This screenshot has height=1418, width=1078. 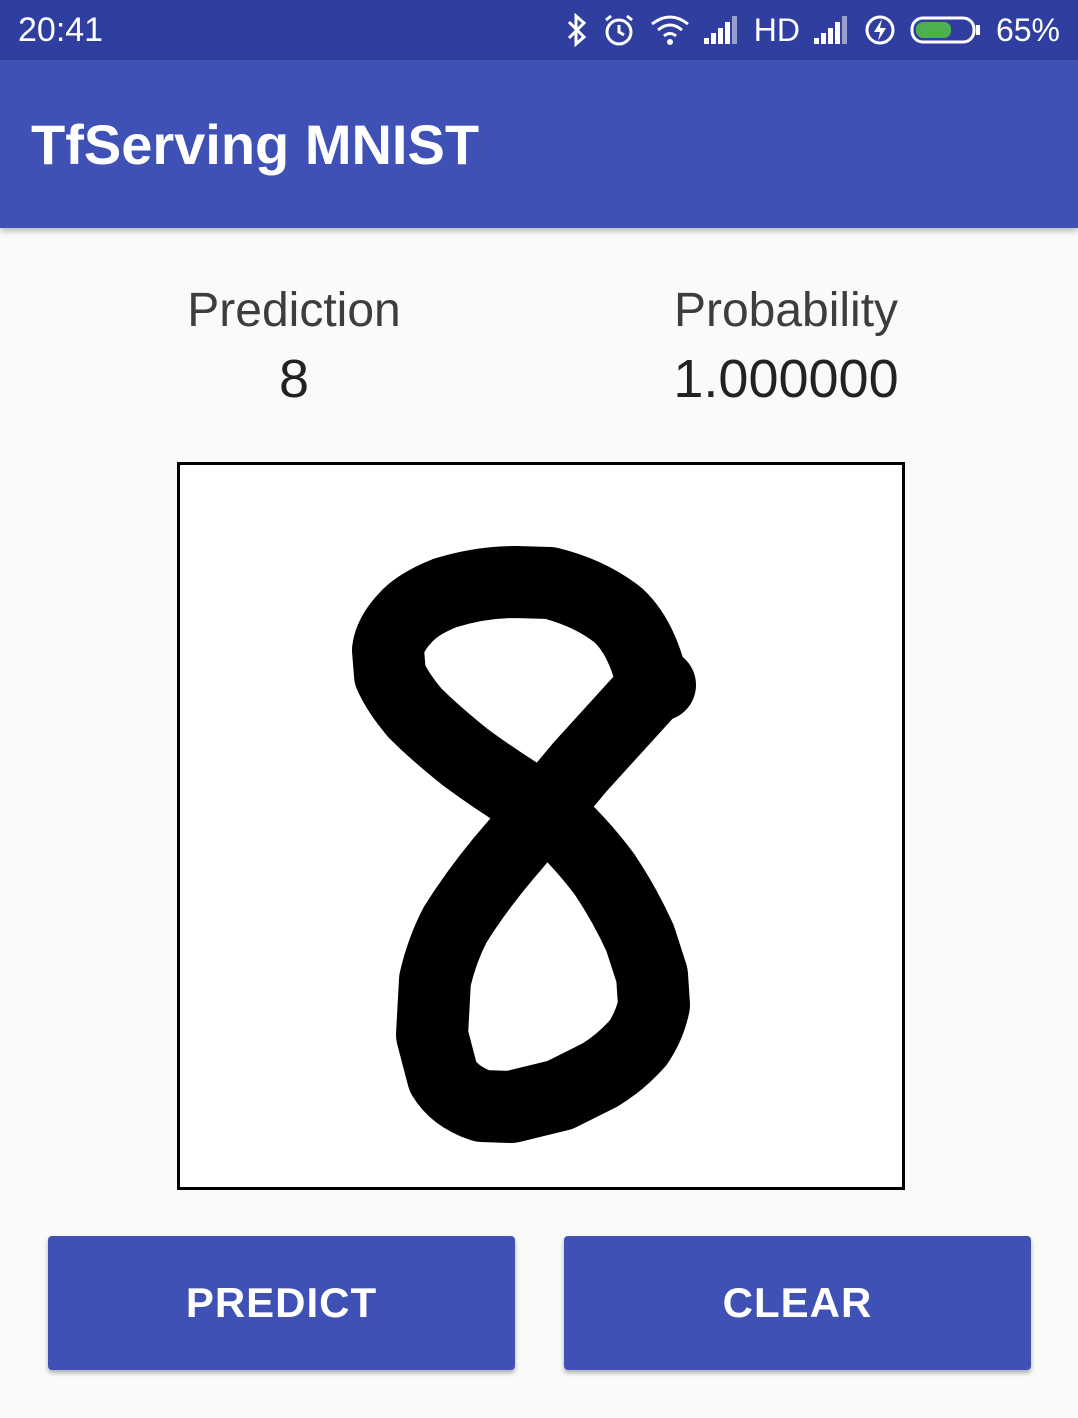 I want to click on probability-section: Probability 1.000000, so click(x=786, y=347).